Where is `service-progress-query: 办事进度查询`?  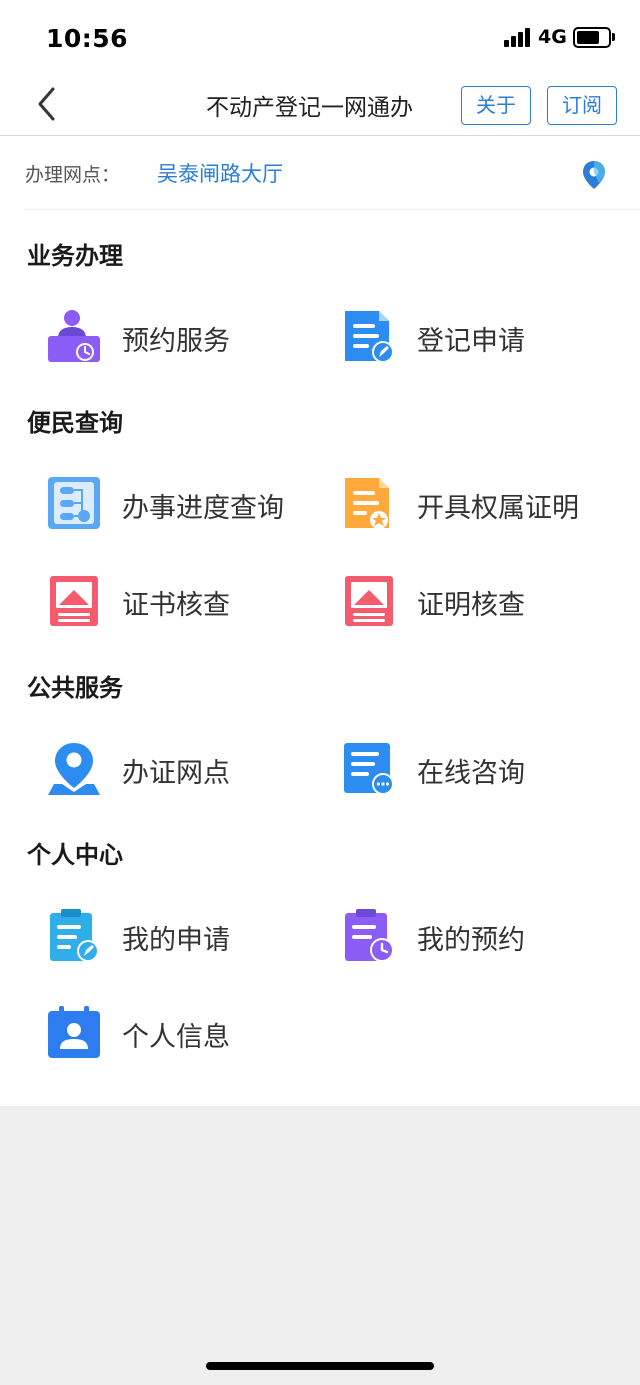
service-progress-query: 办事进度查询 is located at coordinates (191, 503).